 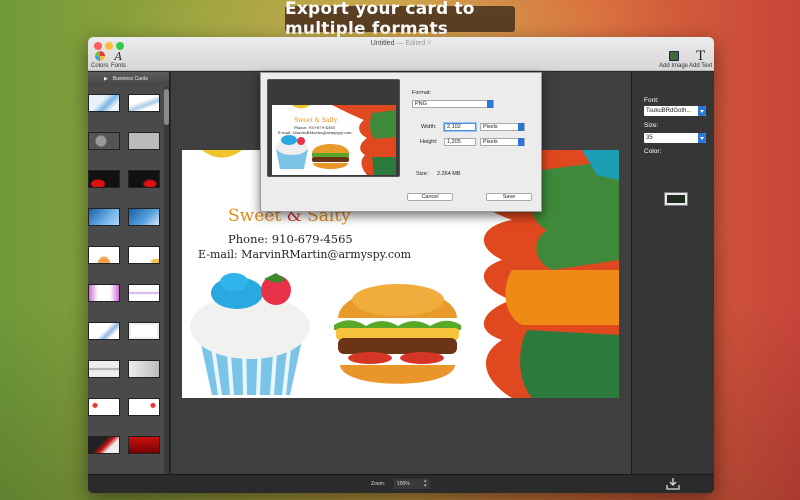 I want to click on inspector-panel: Font: TsukuBRdGoth... Size: 35 Color:, so click(x=672, y=273).